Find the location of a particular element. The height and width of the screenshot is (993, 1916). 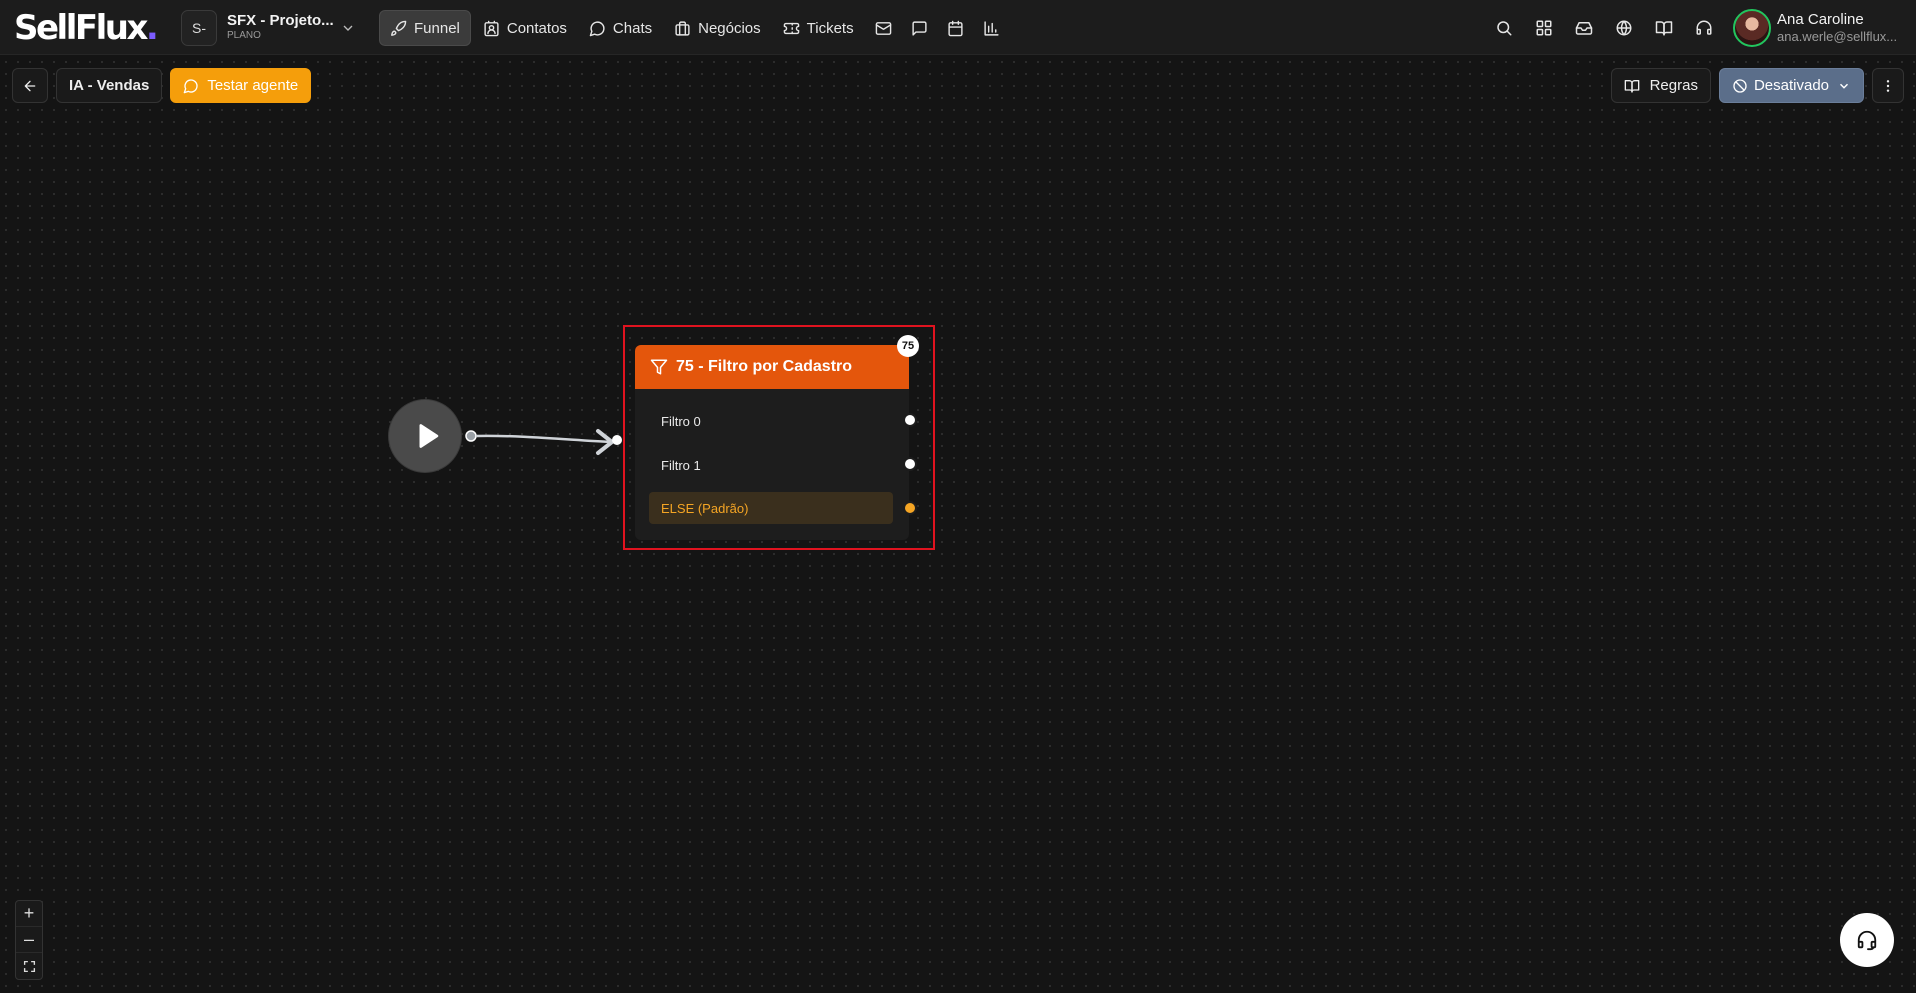

back-button is located at coordinates (30, 85).